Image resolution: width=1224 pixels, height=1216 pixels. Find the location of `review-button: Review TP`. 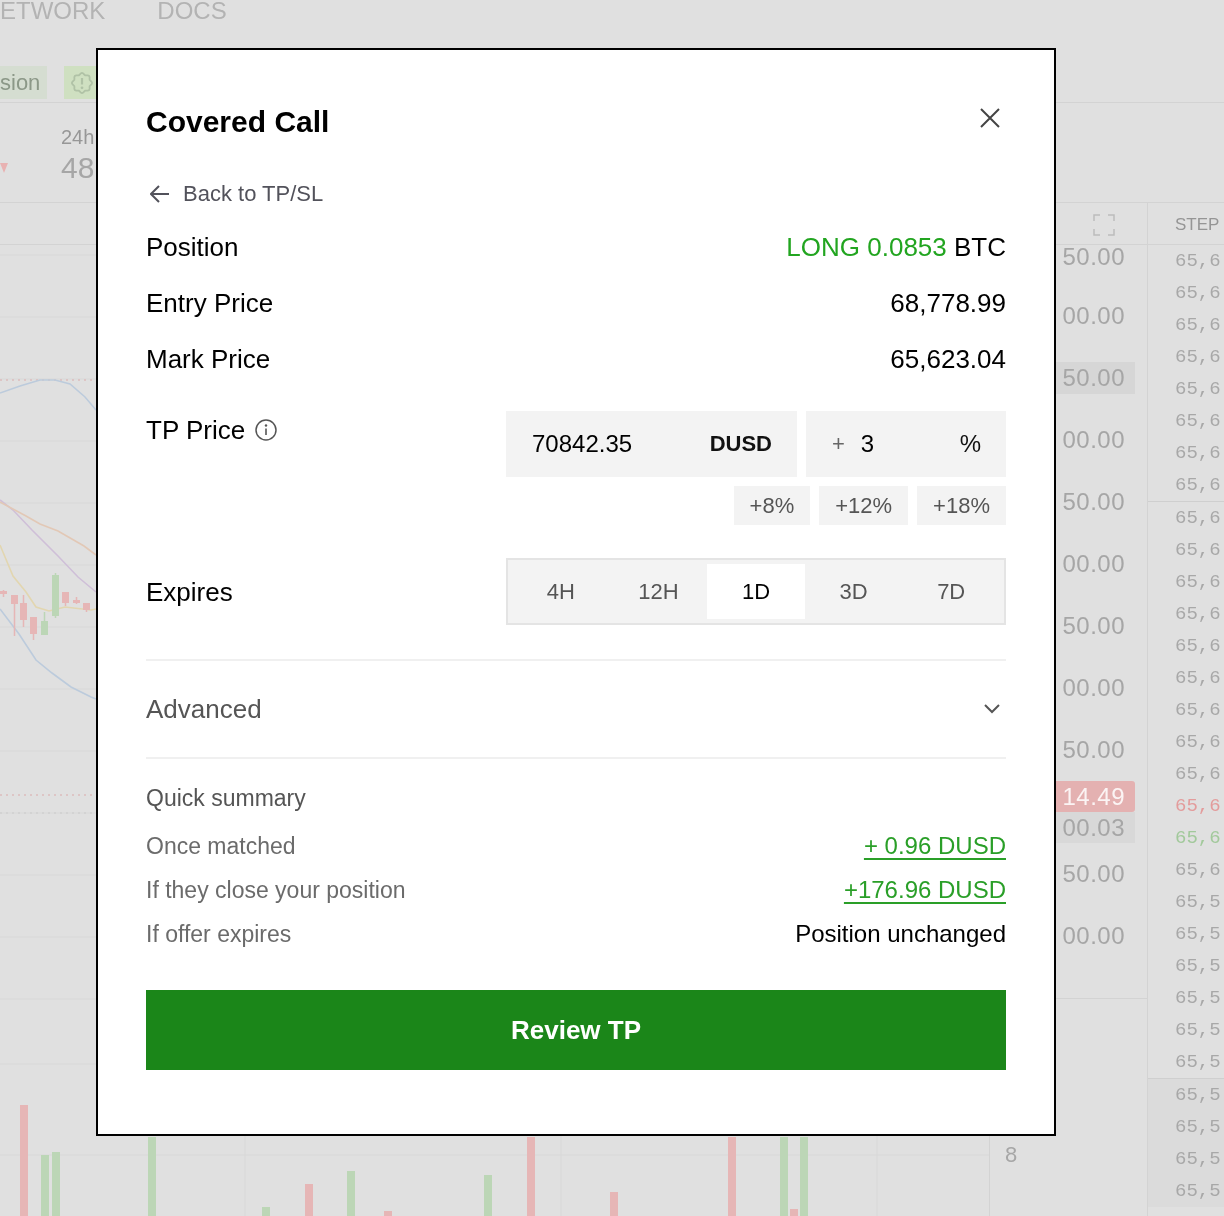

review-button: Review TP is located at coordinates (576, 1030).